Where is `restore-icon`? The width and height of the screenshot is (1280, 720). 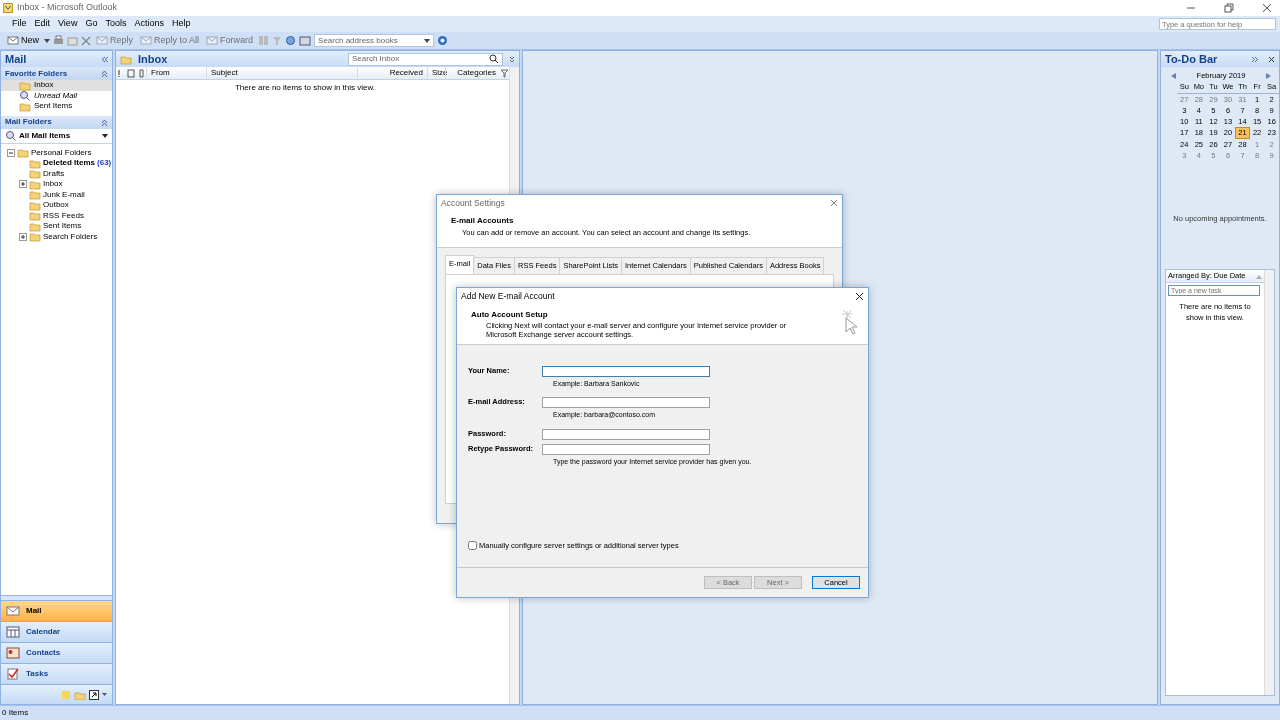
restore-icon is located at coordinates (1229, 8).